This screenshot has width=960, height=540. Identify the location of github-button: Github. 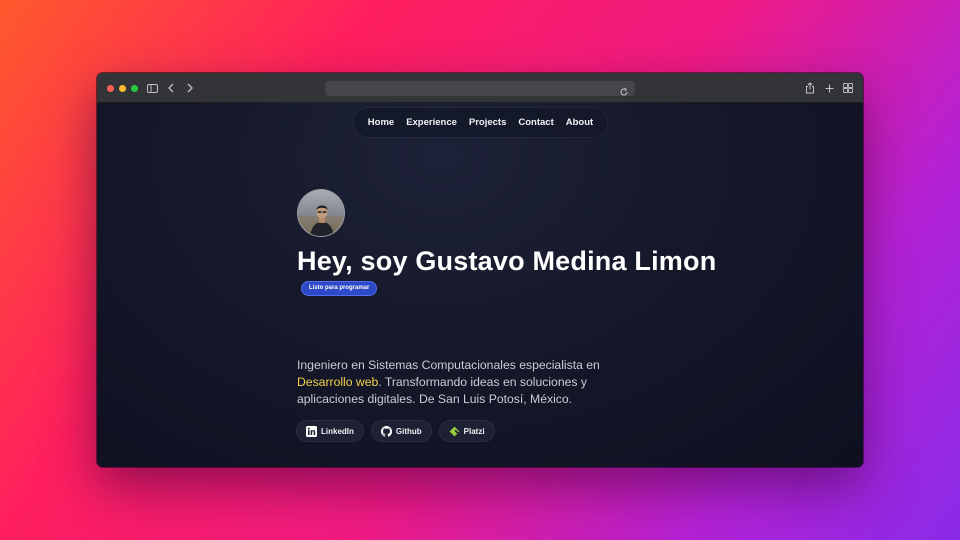
(401, 431).